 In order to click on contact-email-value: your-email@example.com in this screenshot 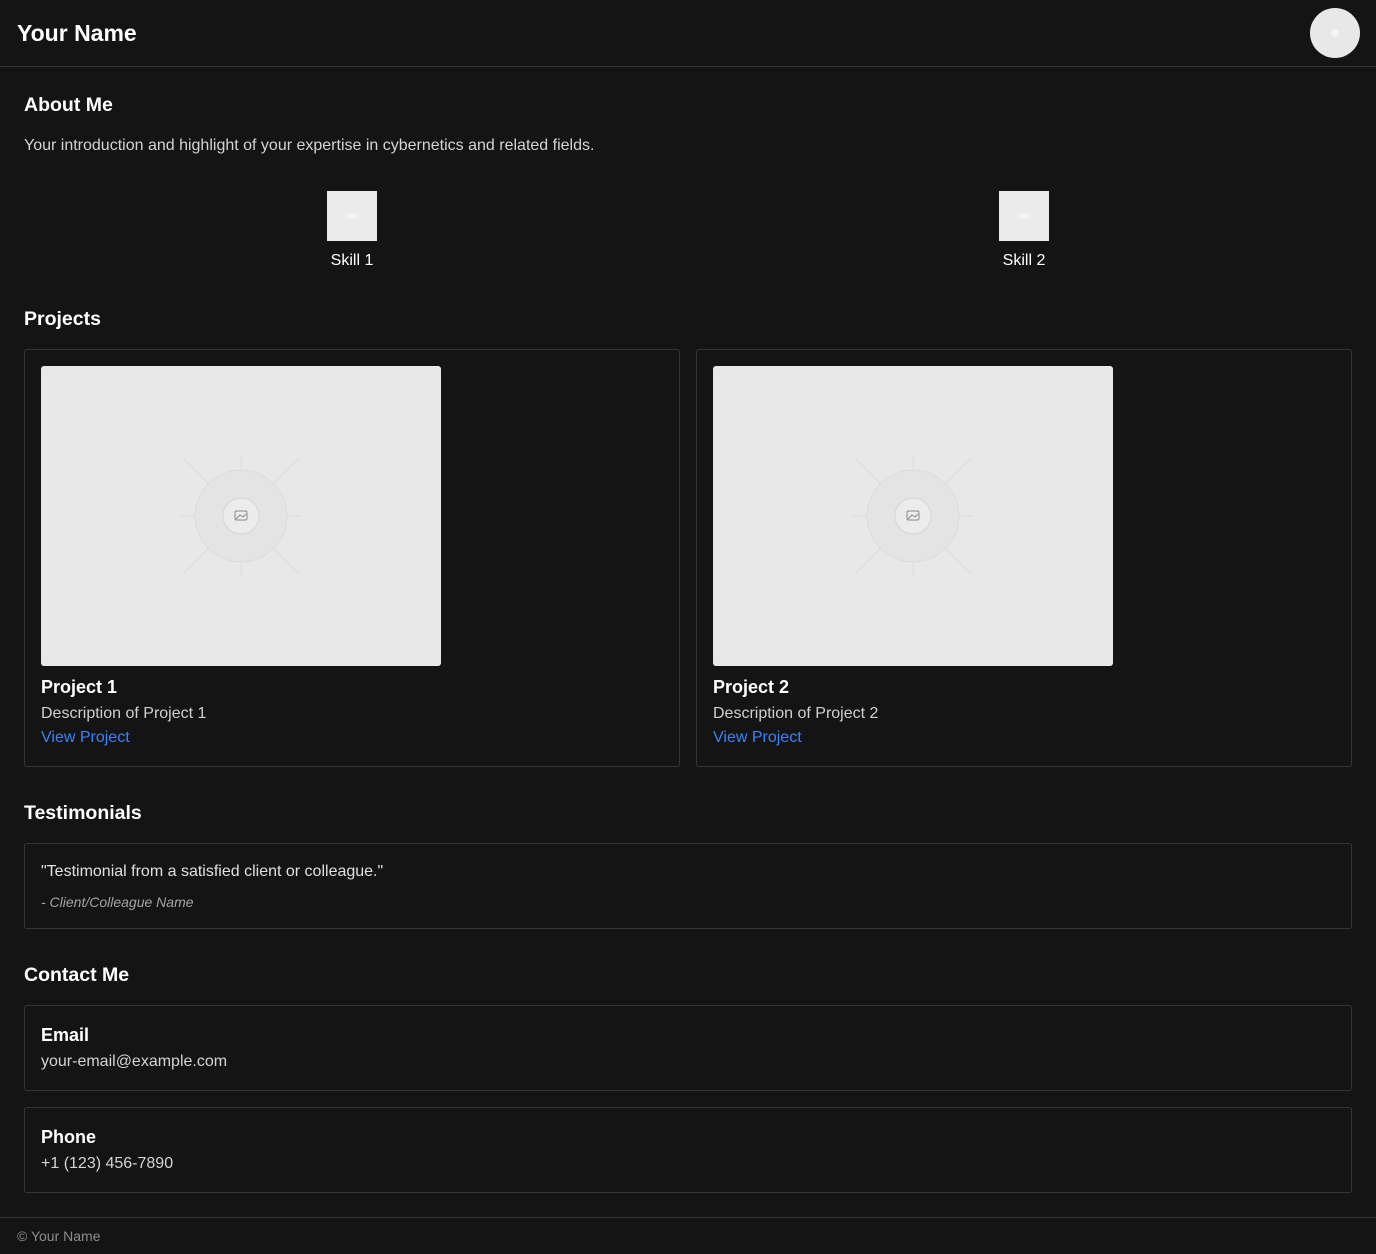, I will do `click(134, 1062)`.